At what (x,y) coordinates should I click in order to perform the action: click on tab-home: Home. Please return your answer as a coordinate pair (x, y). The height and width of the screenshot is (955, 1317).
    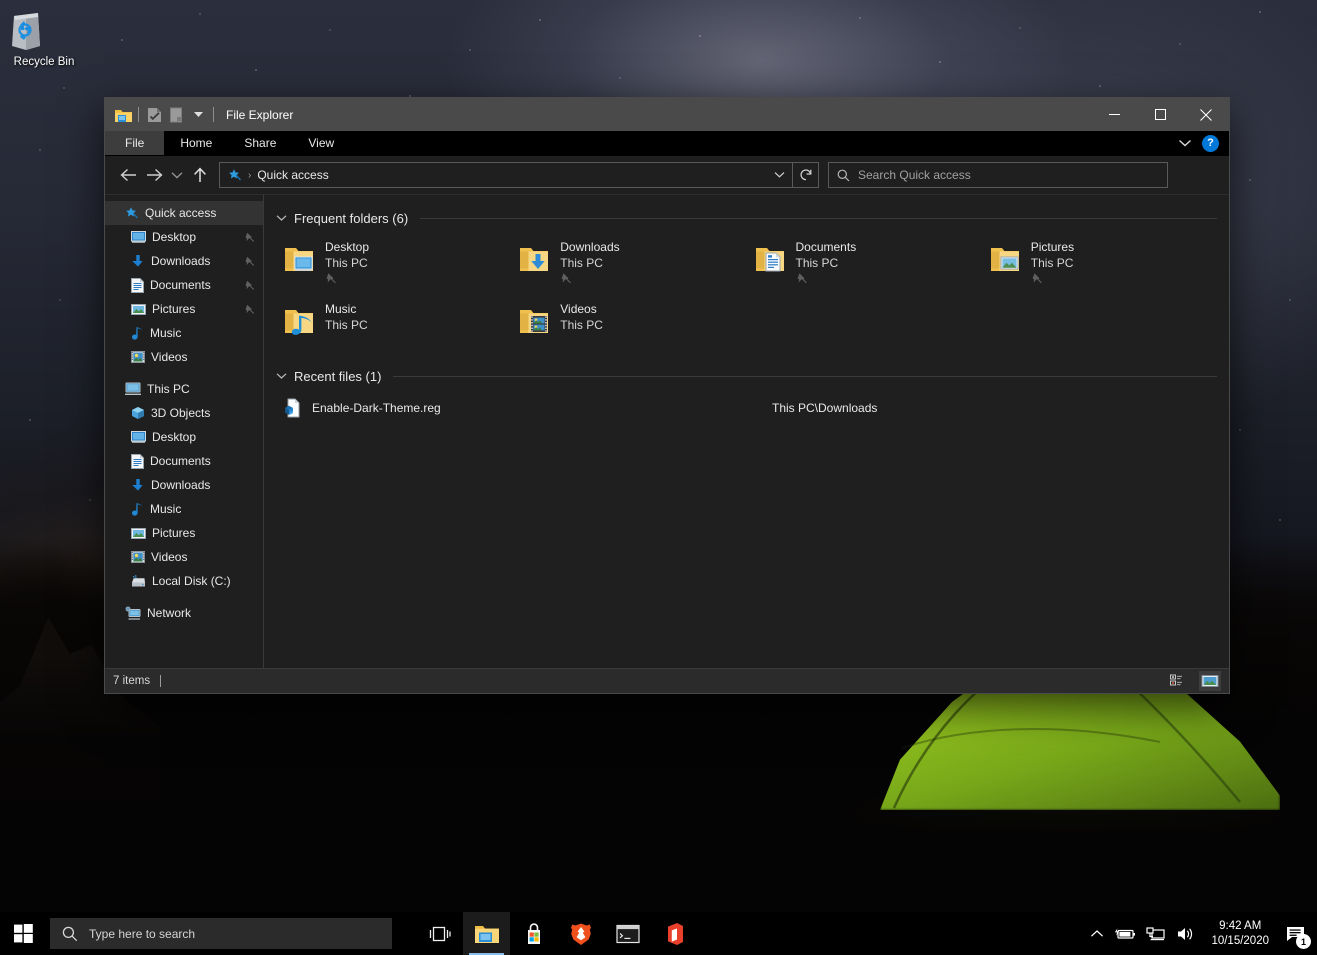
    Looking at the image, I should click on (196, 143).